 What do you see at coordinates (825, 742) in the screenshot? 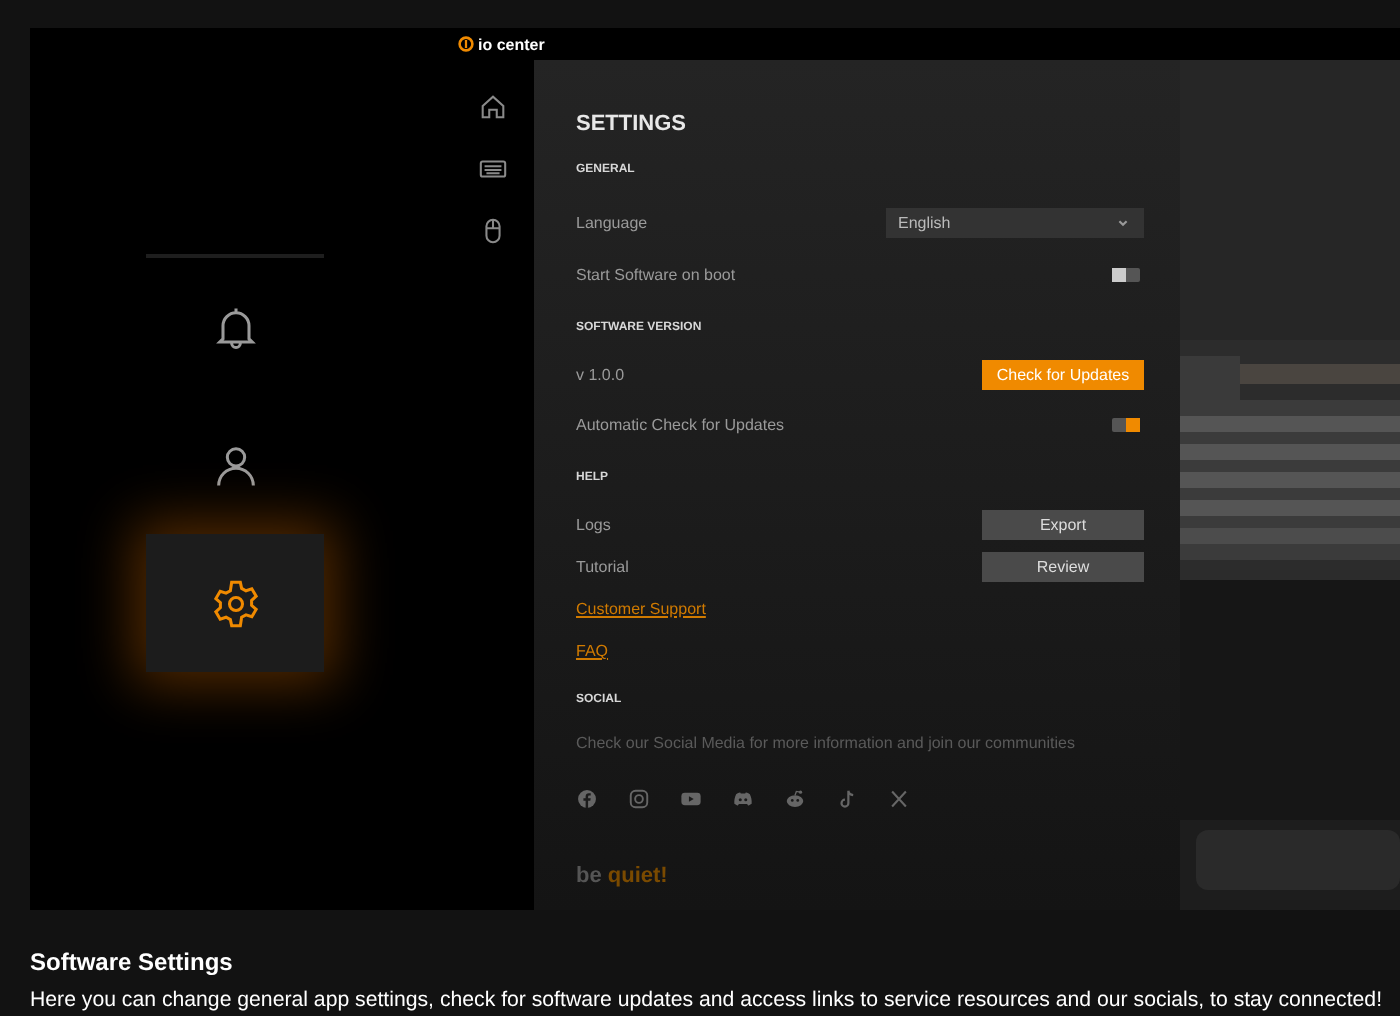
I see `social-description: Check our Social Media for more information and join our communities` at bounding box center [825, 742].